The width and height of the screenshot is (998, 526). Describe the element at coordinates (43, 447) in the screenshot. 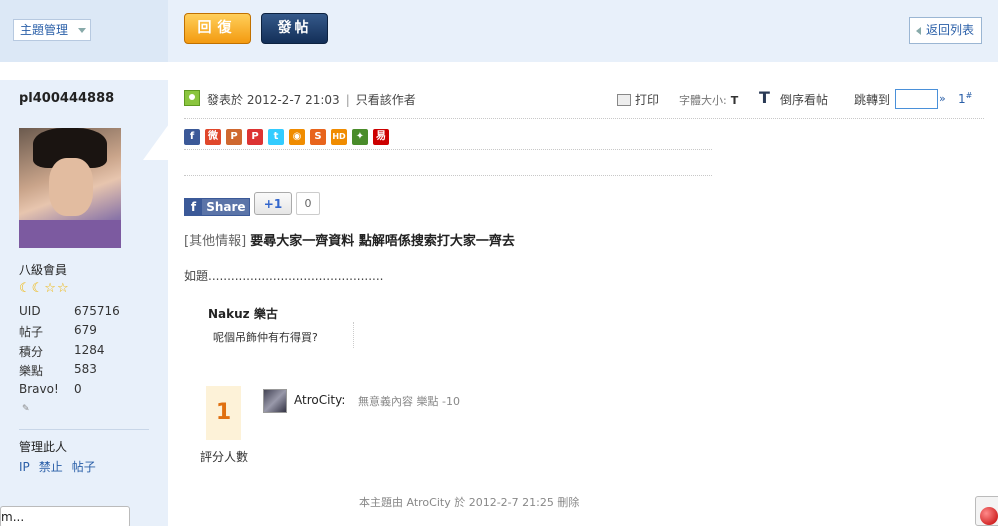

I see `manage-user-label: 管理此人` at that location.